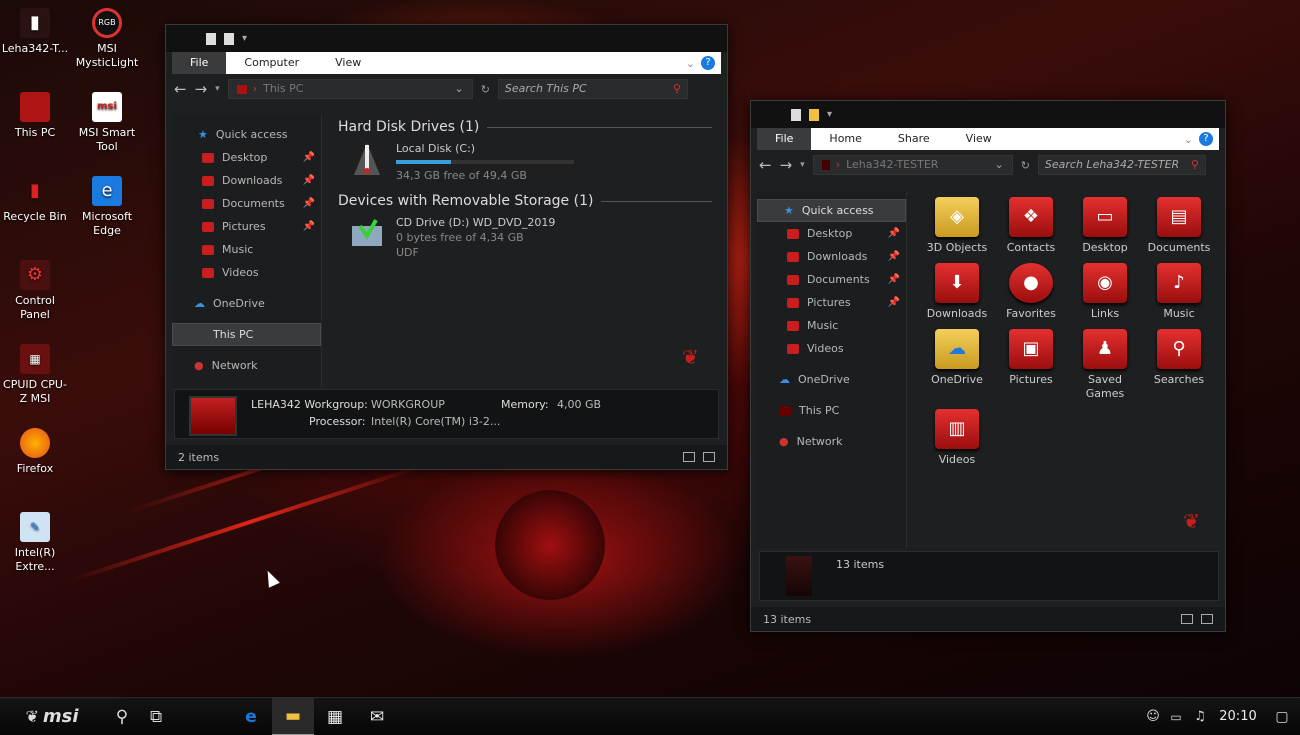 The width and height of the screenshot is (1300, 735). What do you see at coordinates (293, 716) in the screenshot?
I see `file-explorer-icon: ▬` at bounding box center [293, 716].